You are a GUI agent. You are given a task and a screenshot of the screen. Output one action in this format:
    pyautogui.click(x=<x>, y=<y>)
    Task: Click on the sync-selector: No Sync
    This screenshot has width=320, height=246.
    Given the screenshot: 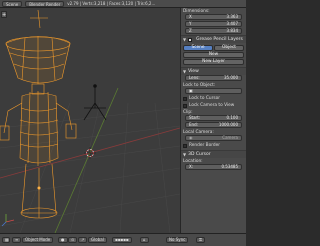 What is the action you would take?
    pyautogui.click(x=177, y=240)
    